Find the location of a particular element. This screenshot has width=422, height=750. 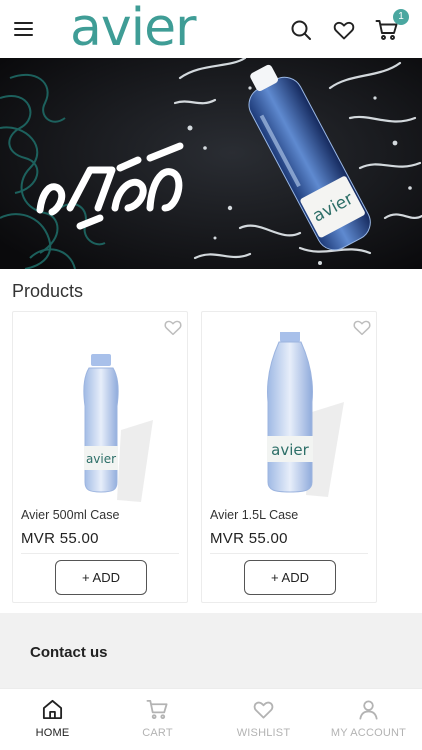

cart-count-badge: 1 is located at coordinates (401, 17).